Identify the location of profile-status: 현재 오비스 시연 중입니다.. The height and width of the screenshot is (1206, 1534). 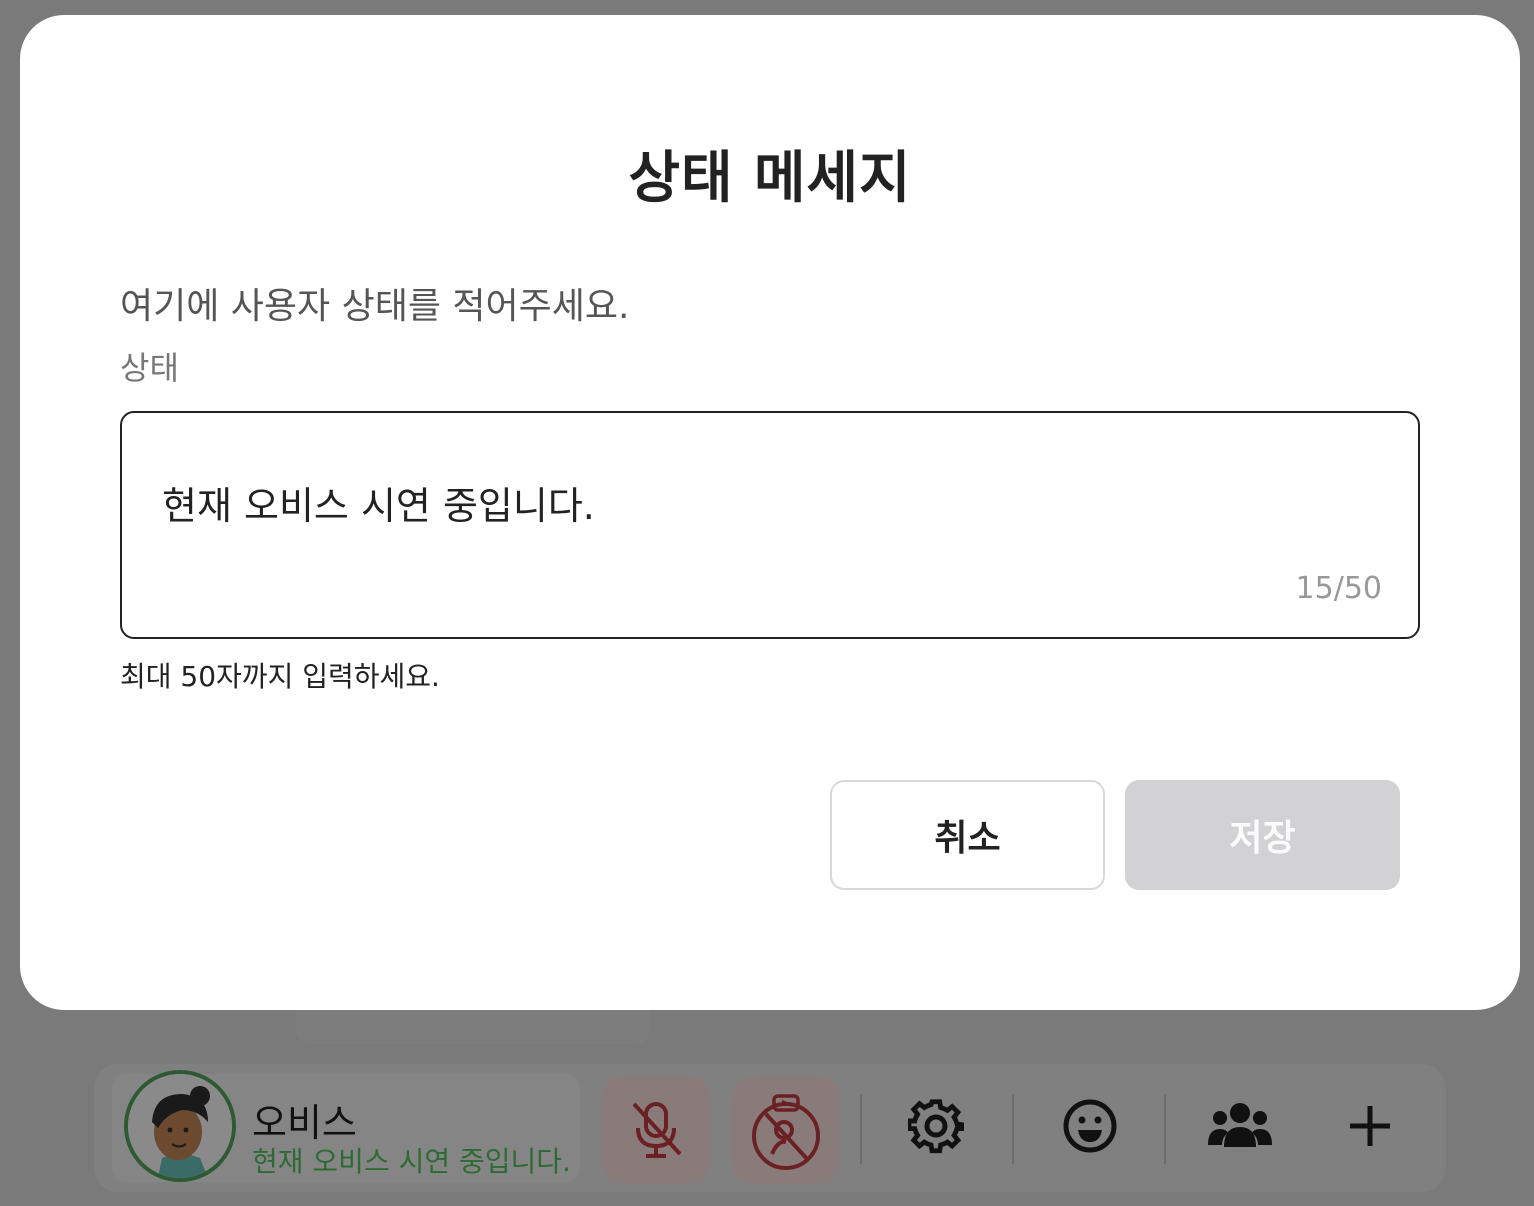
(411, 1160).